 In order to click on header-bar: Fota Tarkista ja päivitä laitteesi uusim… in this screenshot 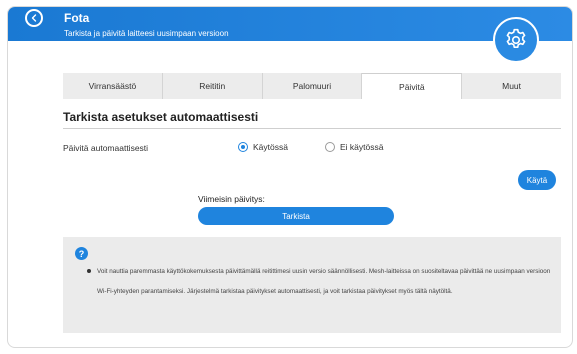, I will do `click(290, 24)`.